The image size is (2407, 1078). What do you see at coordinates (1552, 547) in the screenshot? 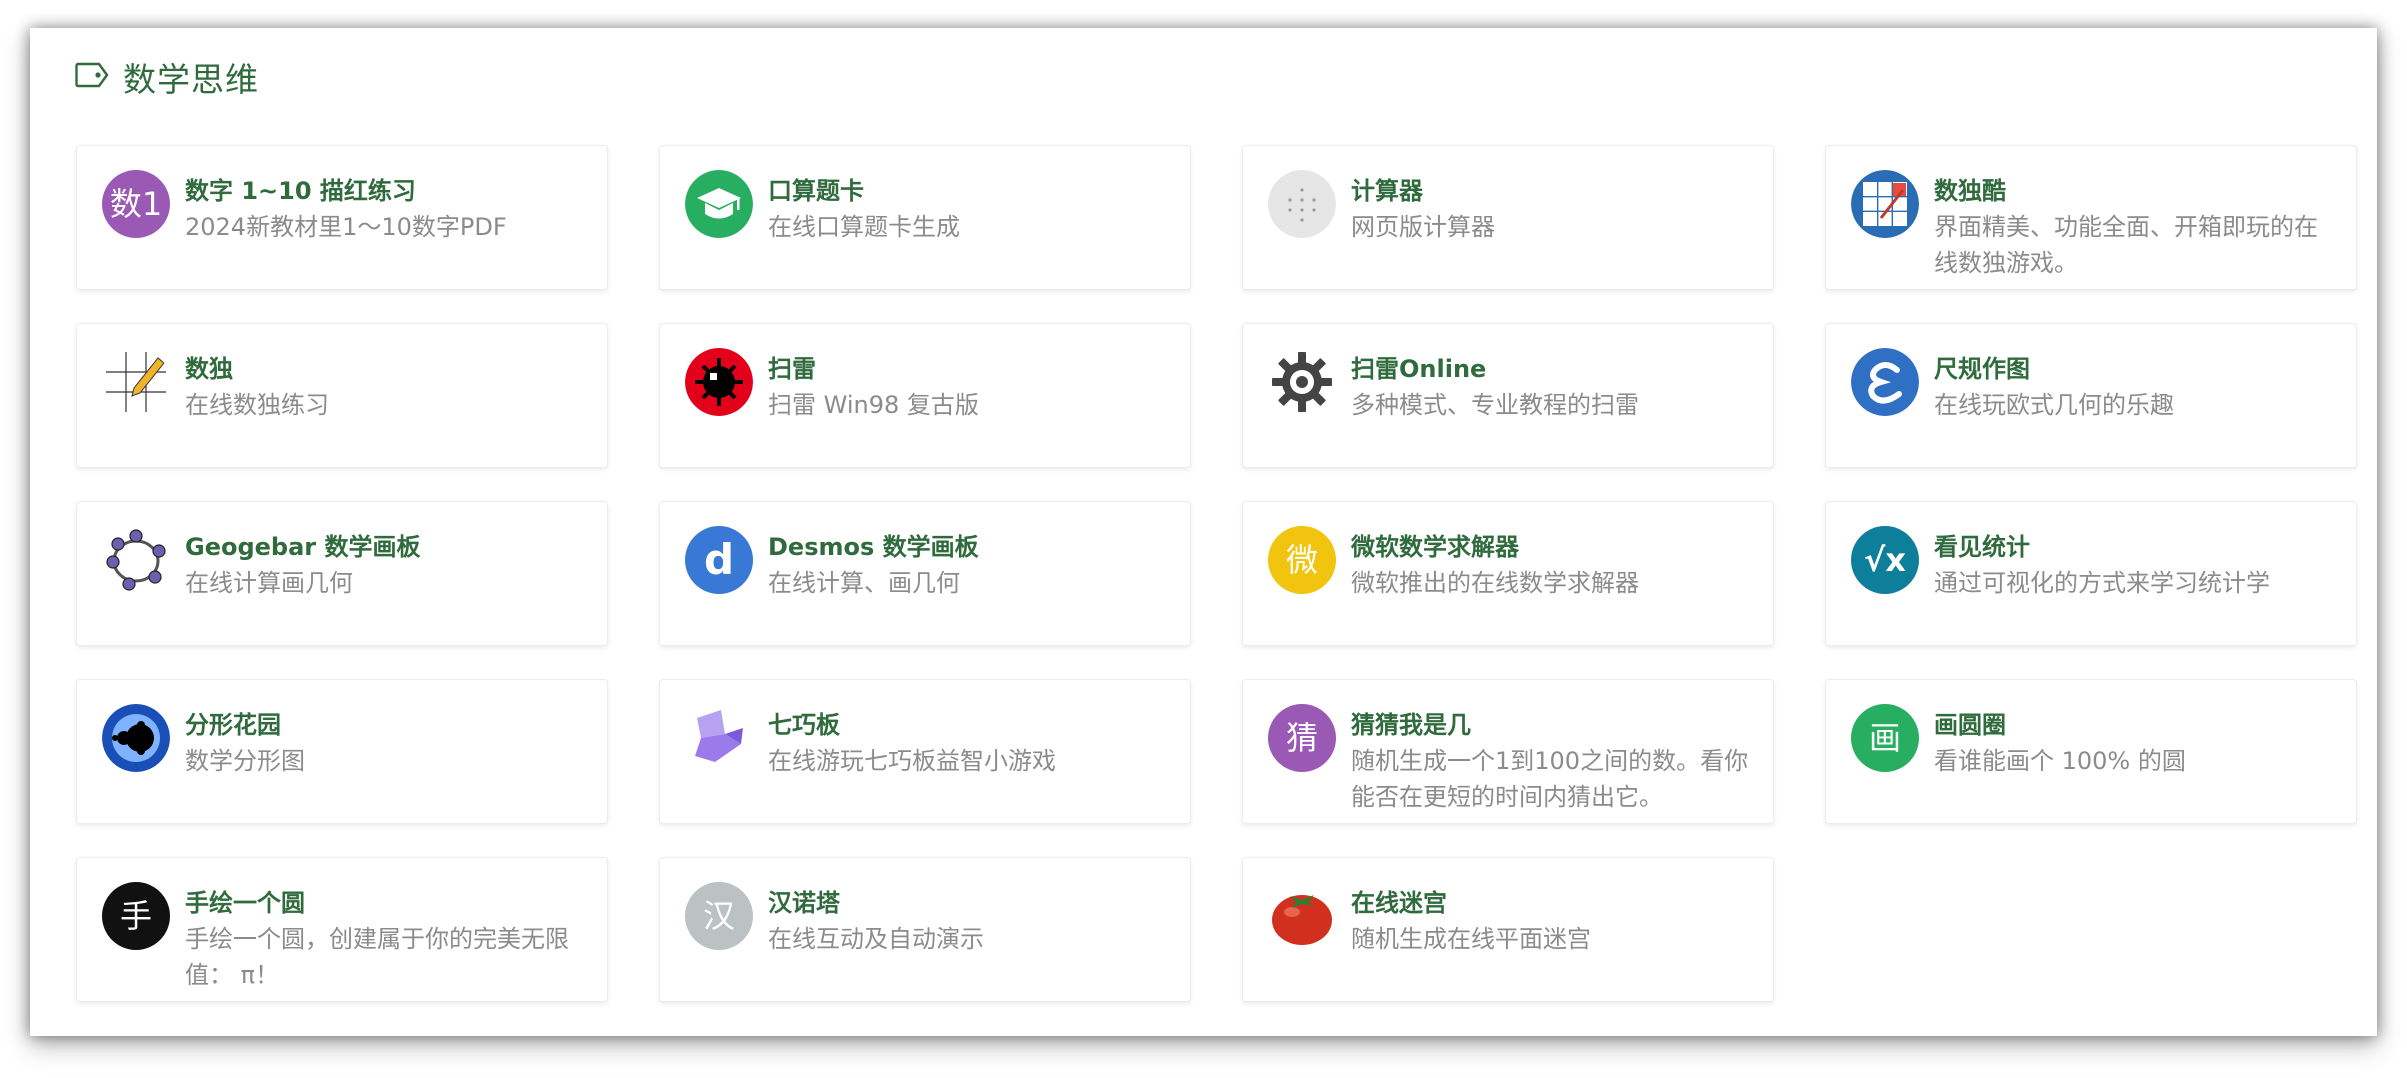
I see `card-title: 微软数学求解器` at bounding box center [1552, 547].